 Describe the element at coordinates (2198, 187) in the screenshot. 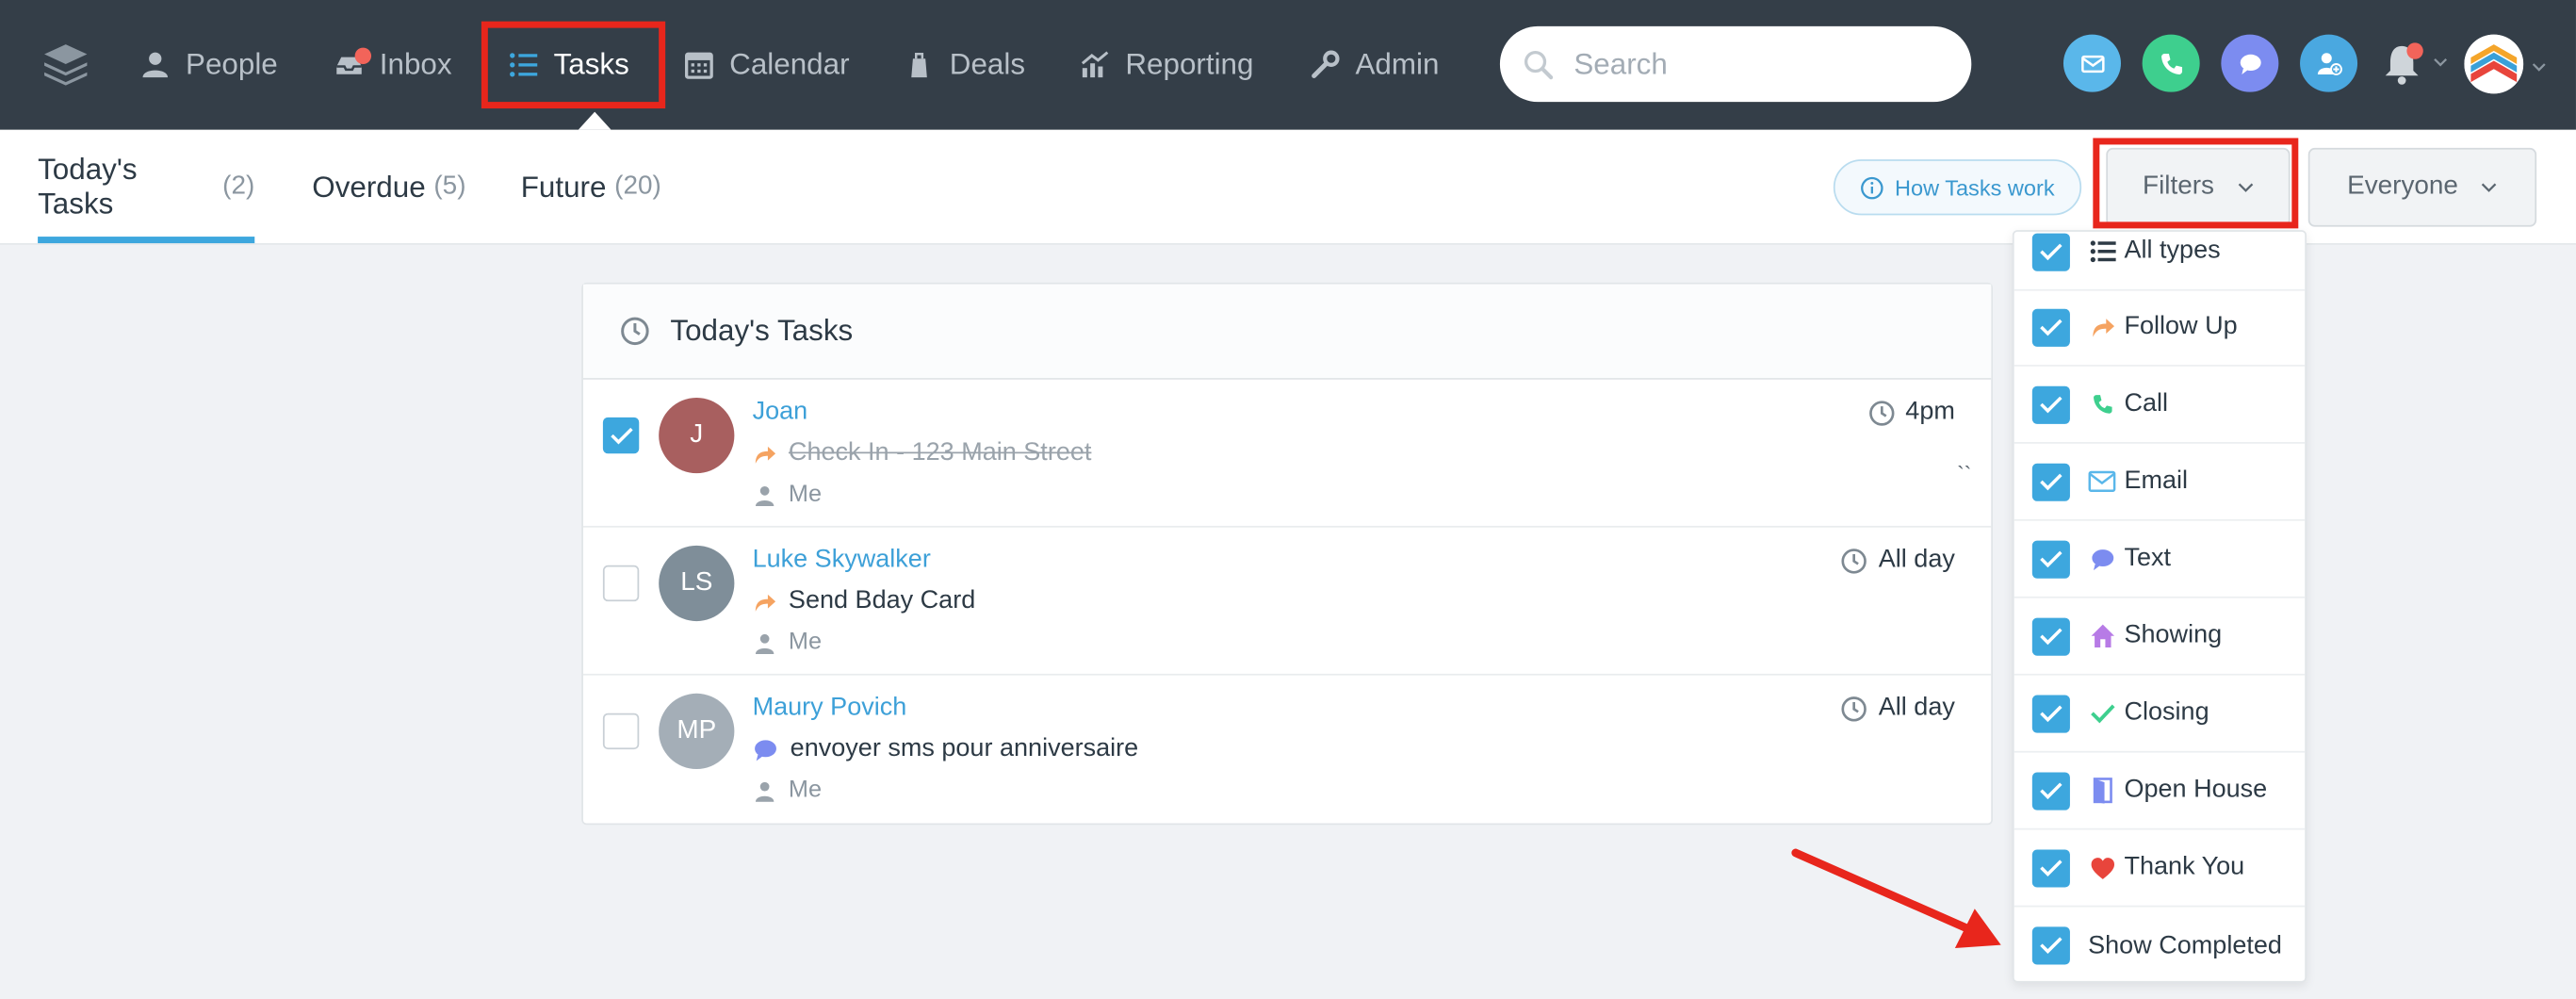

I see `filters-button: Filters` at that location.